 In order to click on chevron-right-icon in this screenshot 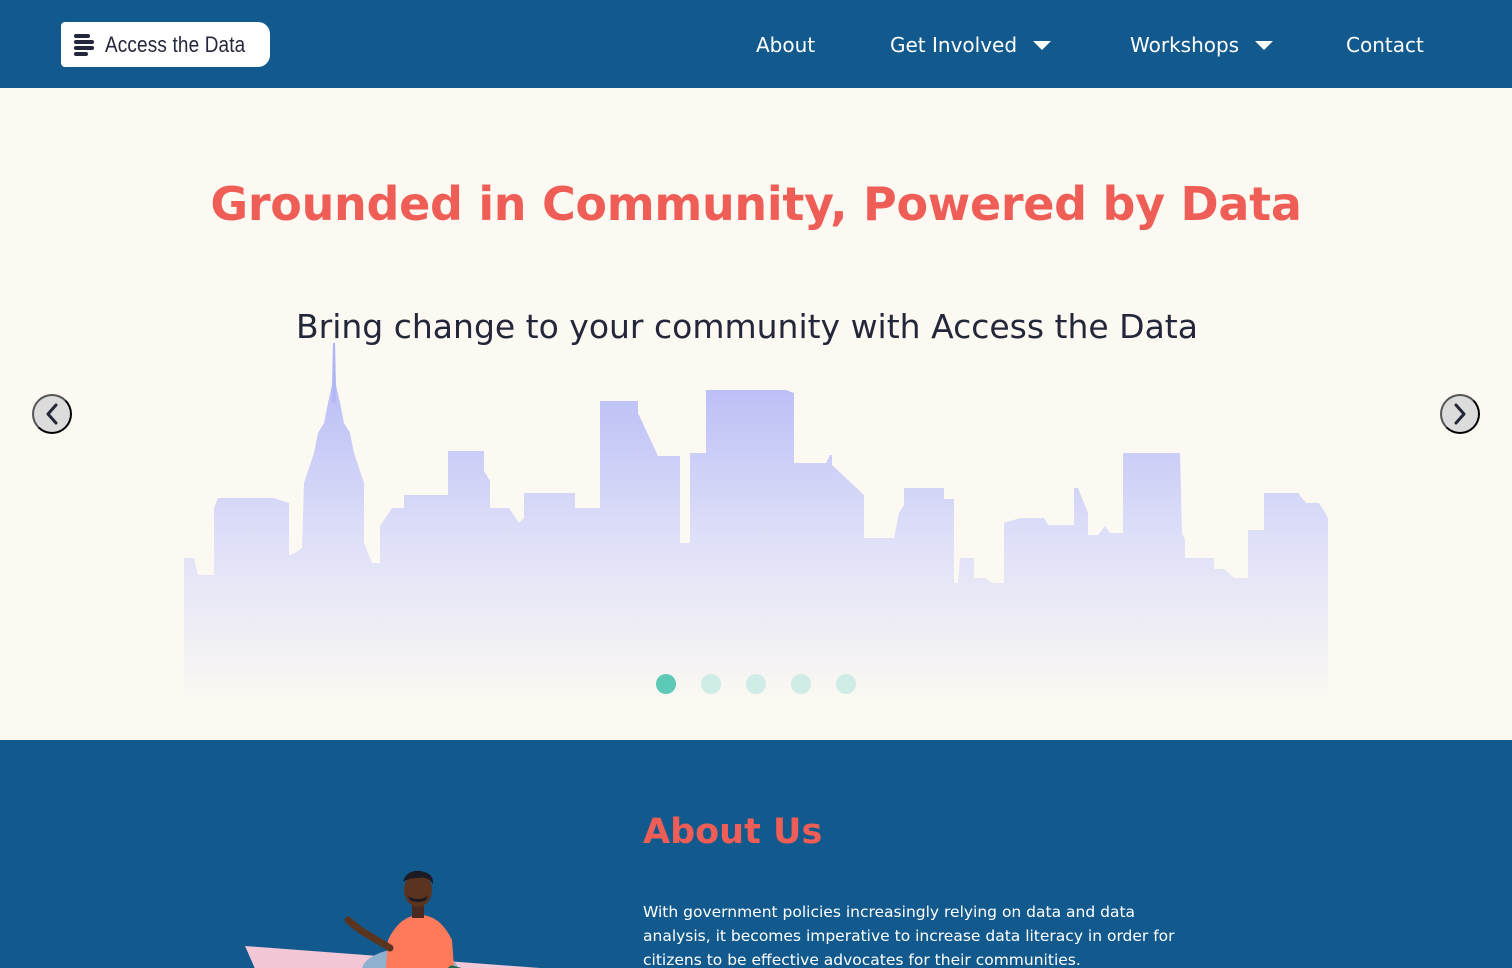, I will do `click(1460, 414)`.